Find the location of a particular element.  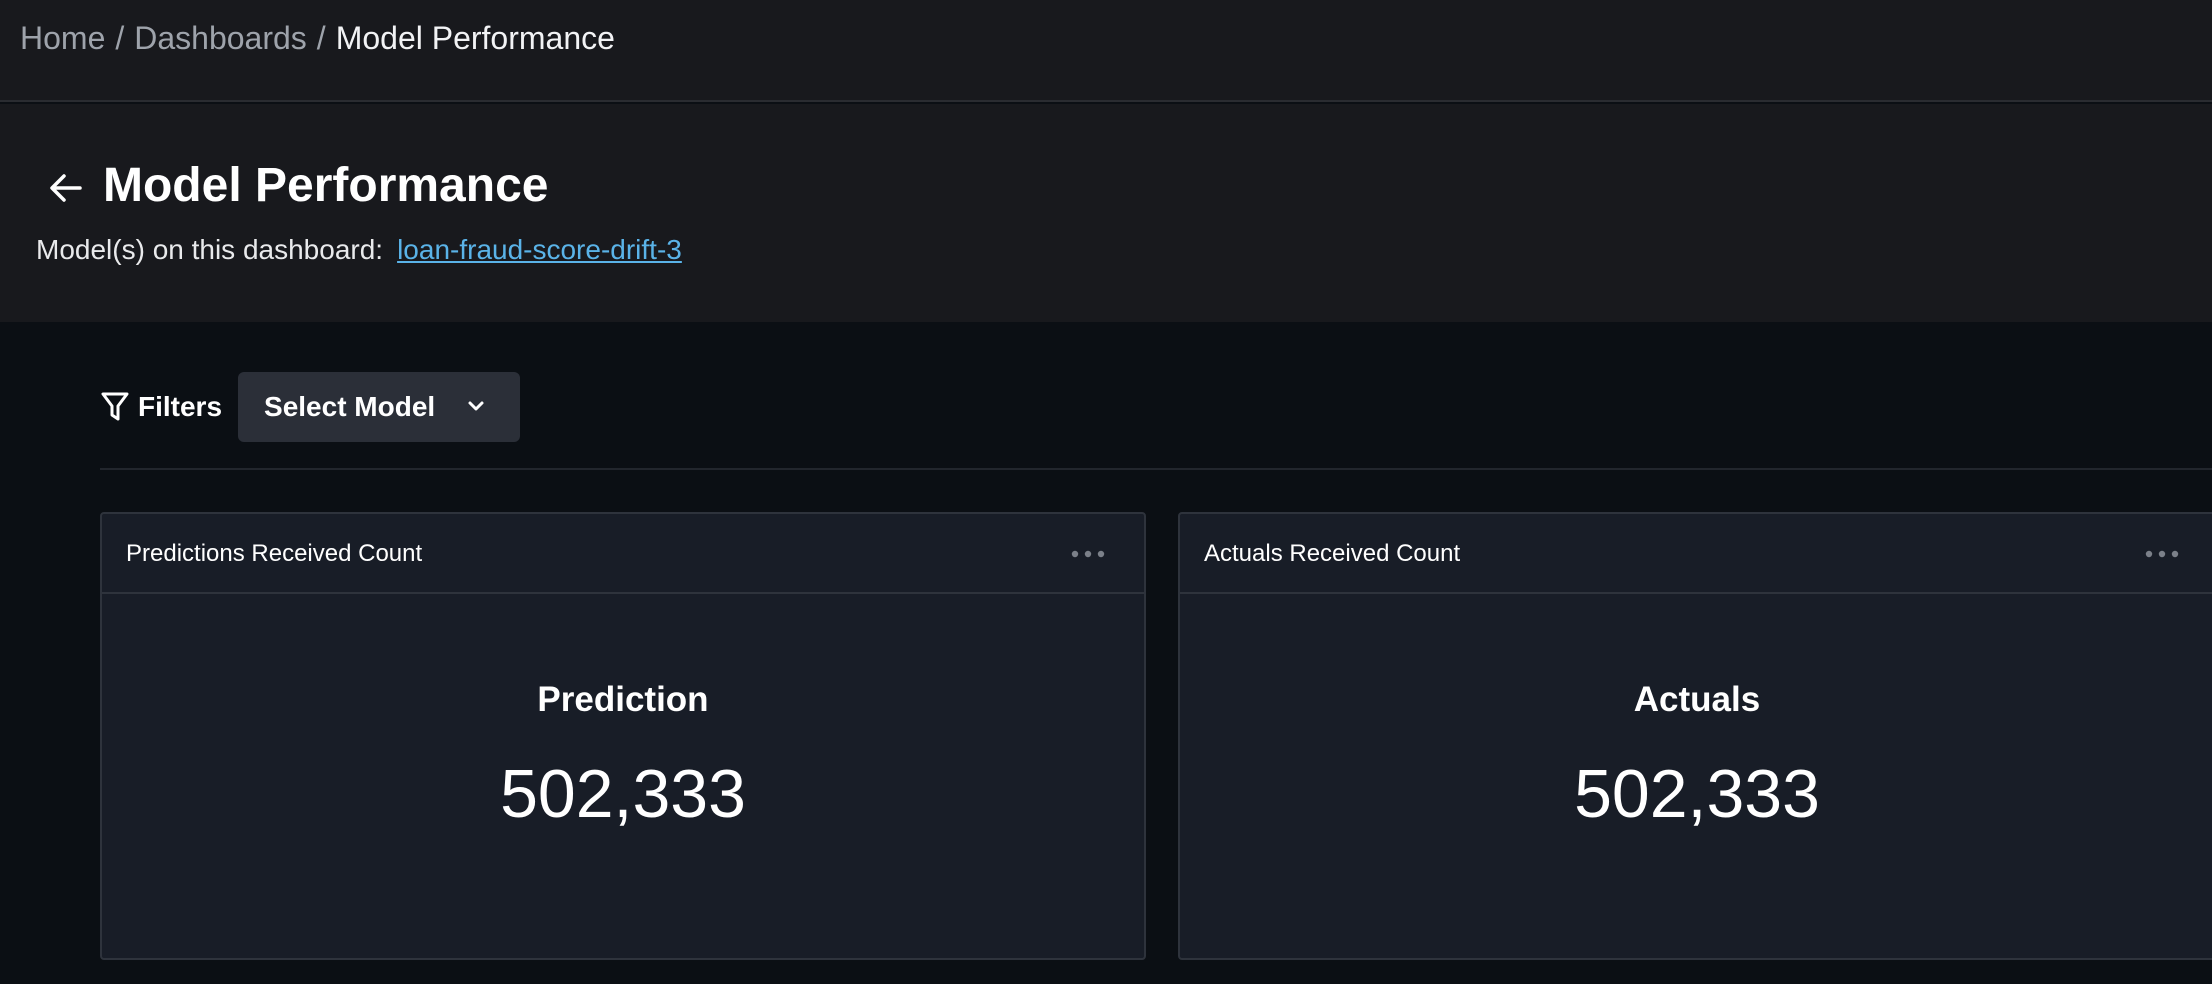

arrow-left-icon is located at coordinates (66, 188).